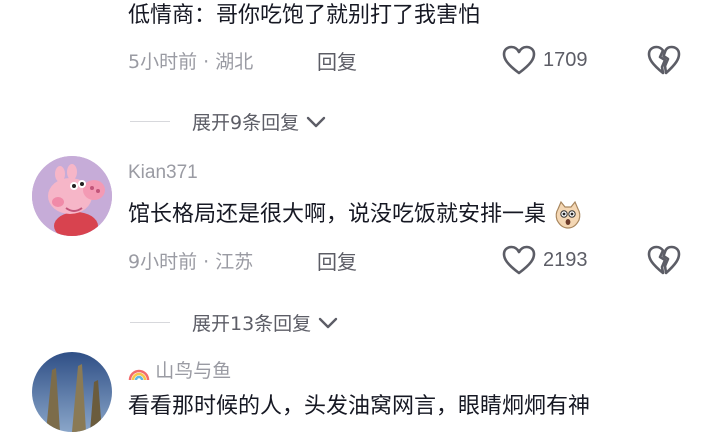  What do you see at coordinates (191, 62) in the screenshot?
I see `comment-meta: 5小时前 · 湖北` at bounding box center [191, 62].